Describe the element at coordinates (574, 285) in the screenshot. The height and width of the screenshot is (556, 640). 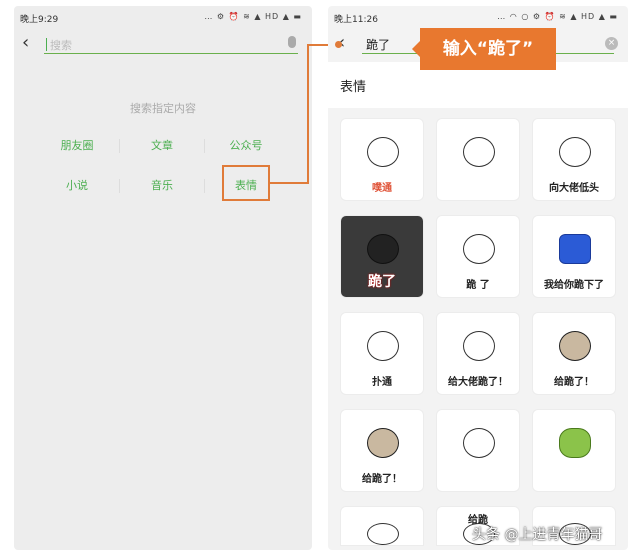
I see `sticker-caption: 我给你跪下了` at that location.